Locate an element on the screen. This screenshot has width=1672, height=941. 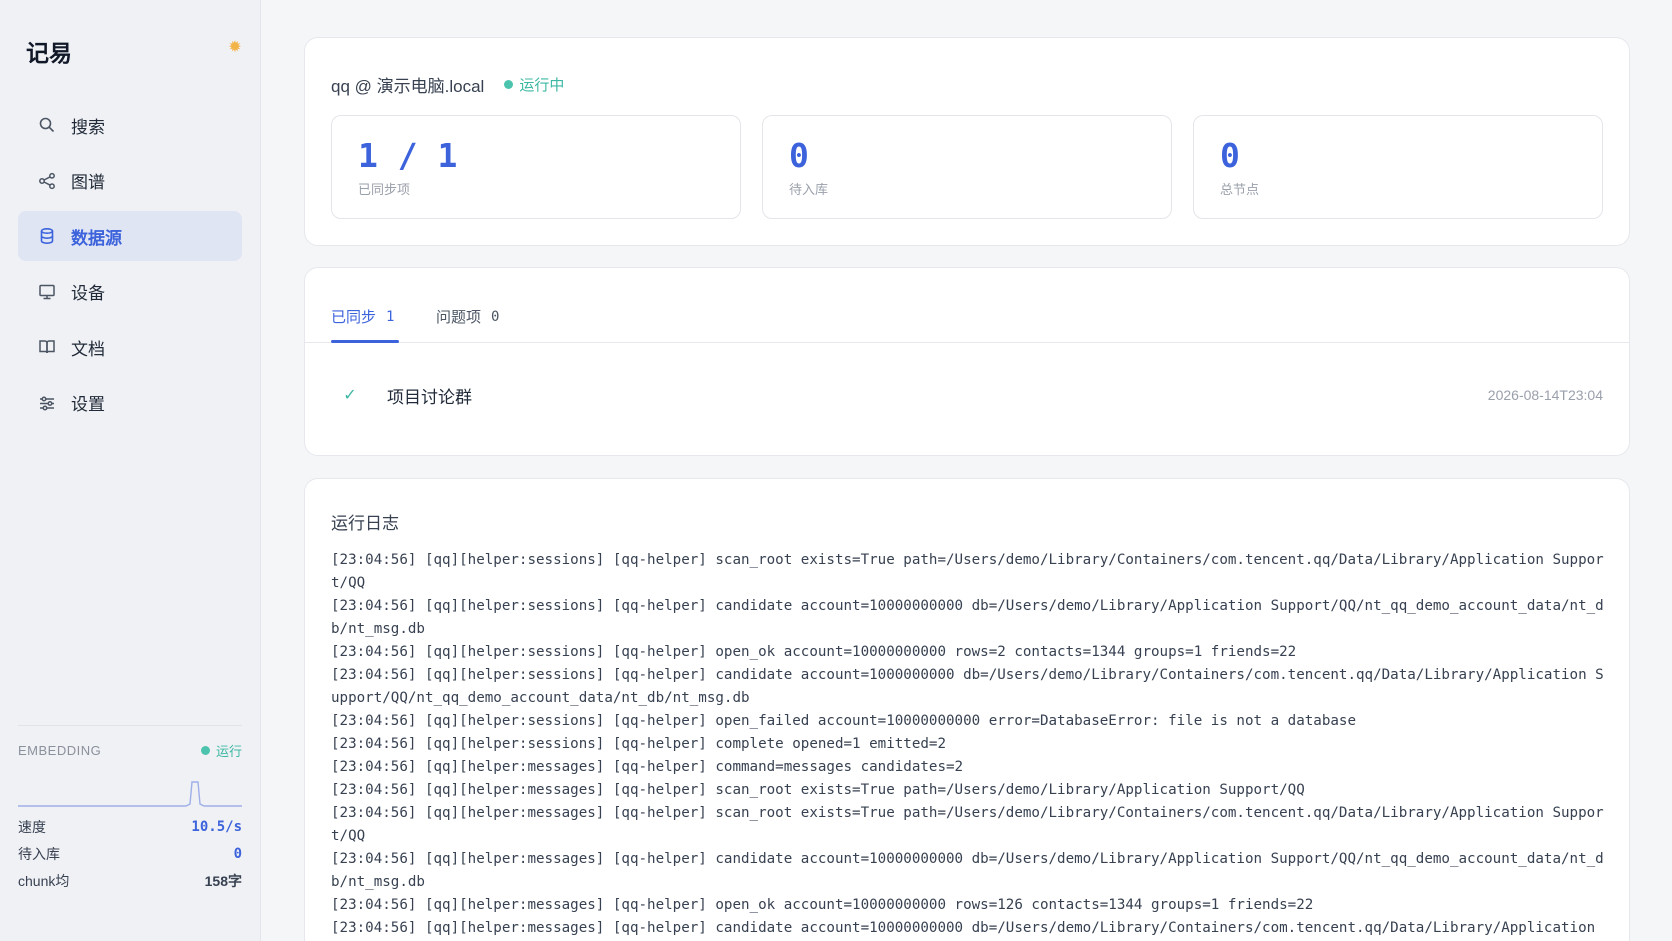
sync-item-name: 项目讨论群 is located at coordinates (429, 397).